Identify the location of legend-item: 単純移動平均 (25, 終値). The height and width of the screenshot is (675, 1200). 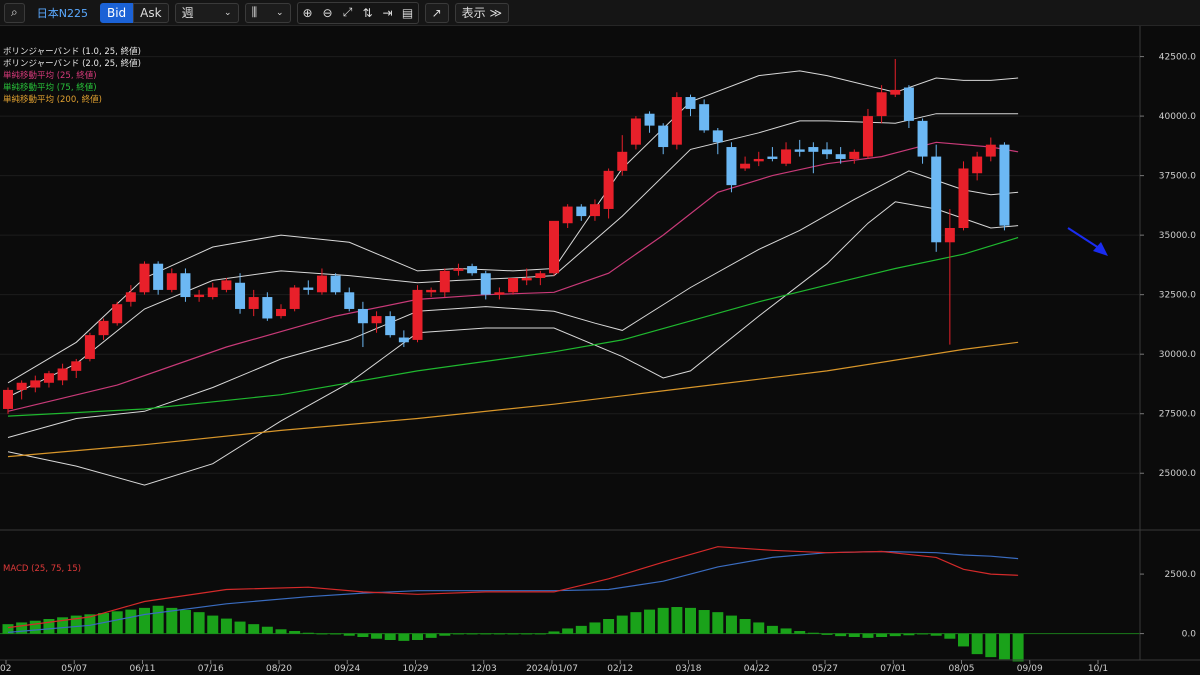
(72, 76).